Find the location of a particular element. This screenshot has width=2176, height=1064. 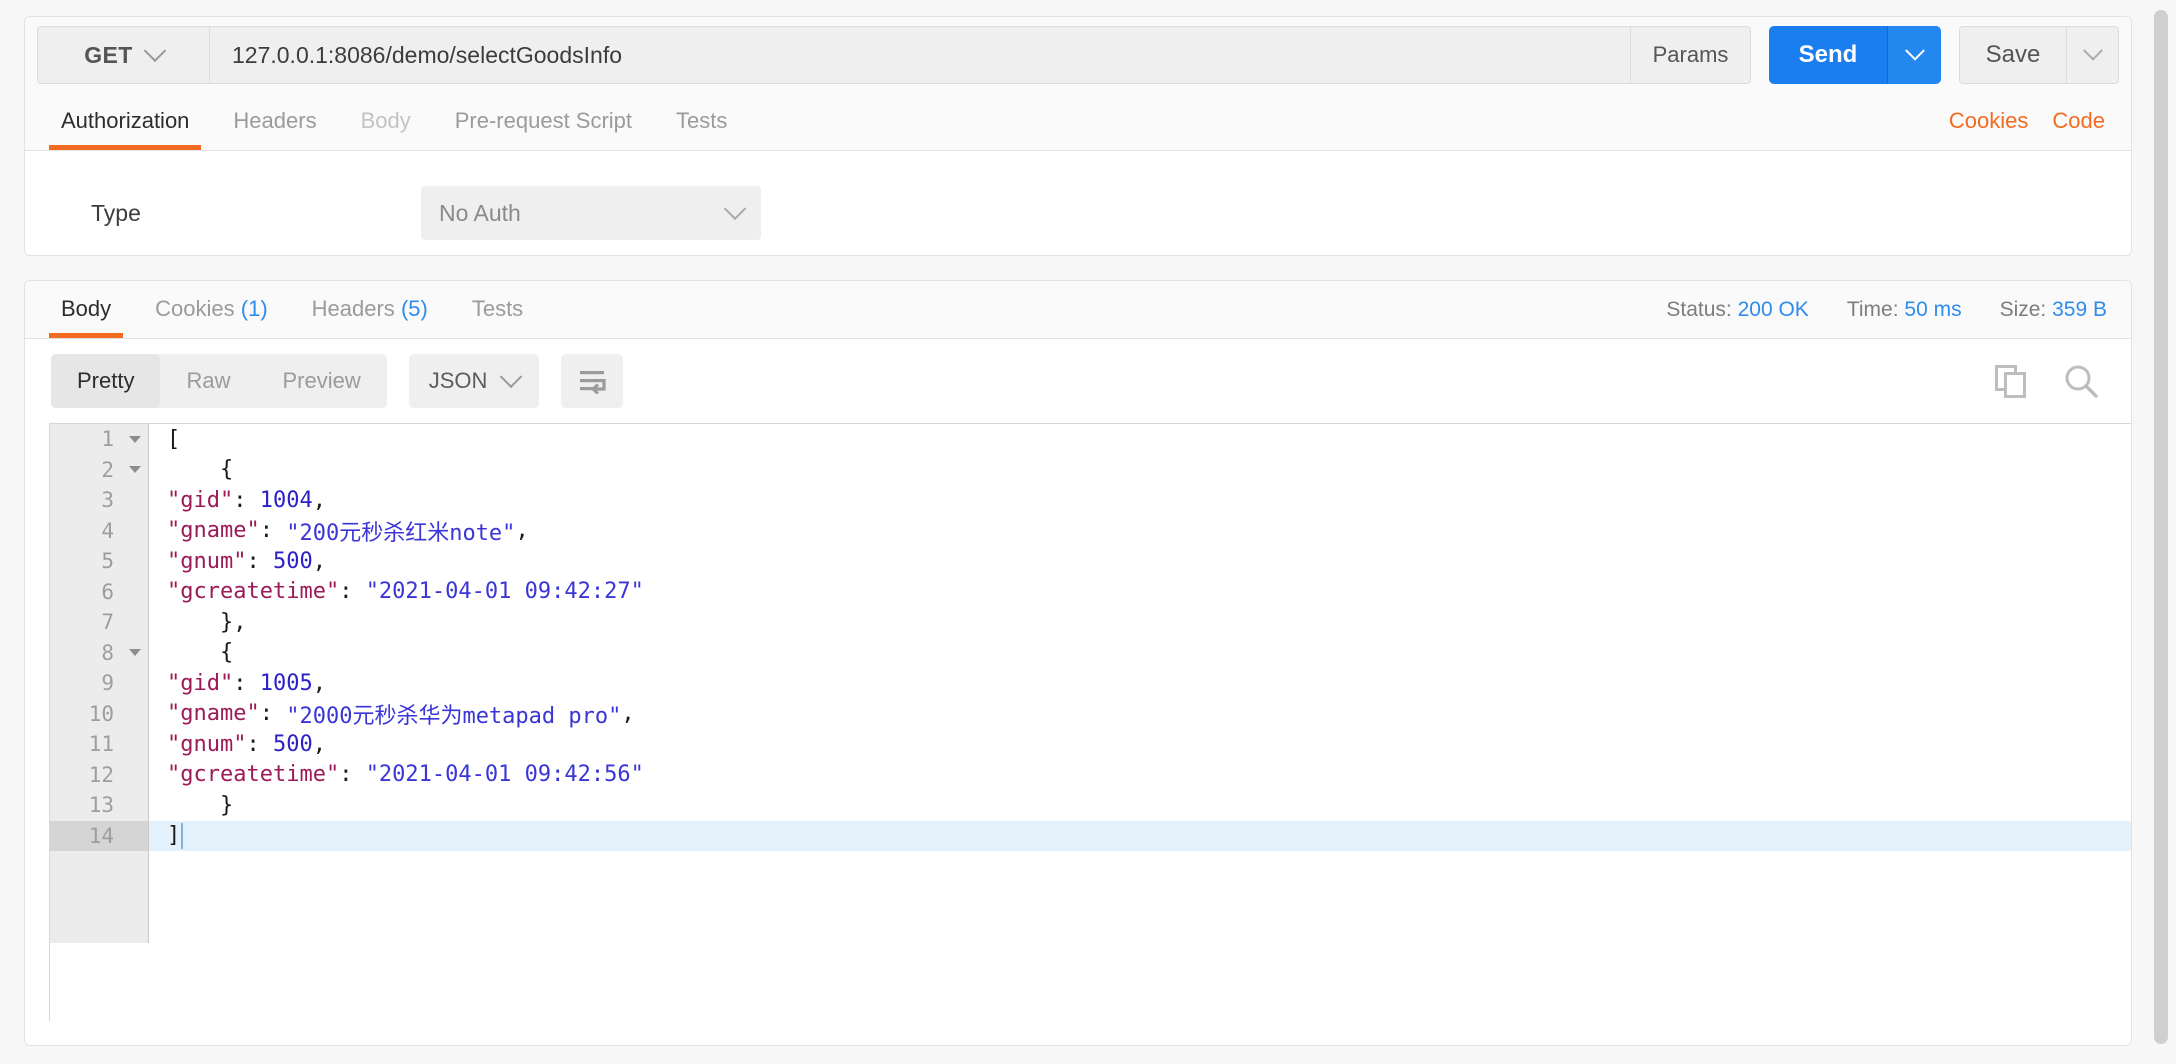

view-mode-preview: Preview is located at coordinates (321, 381).